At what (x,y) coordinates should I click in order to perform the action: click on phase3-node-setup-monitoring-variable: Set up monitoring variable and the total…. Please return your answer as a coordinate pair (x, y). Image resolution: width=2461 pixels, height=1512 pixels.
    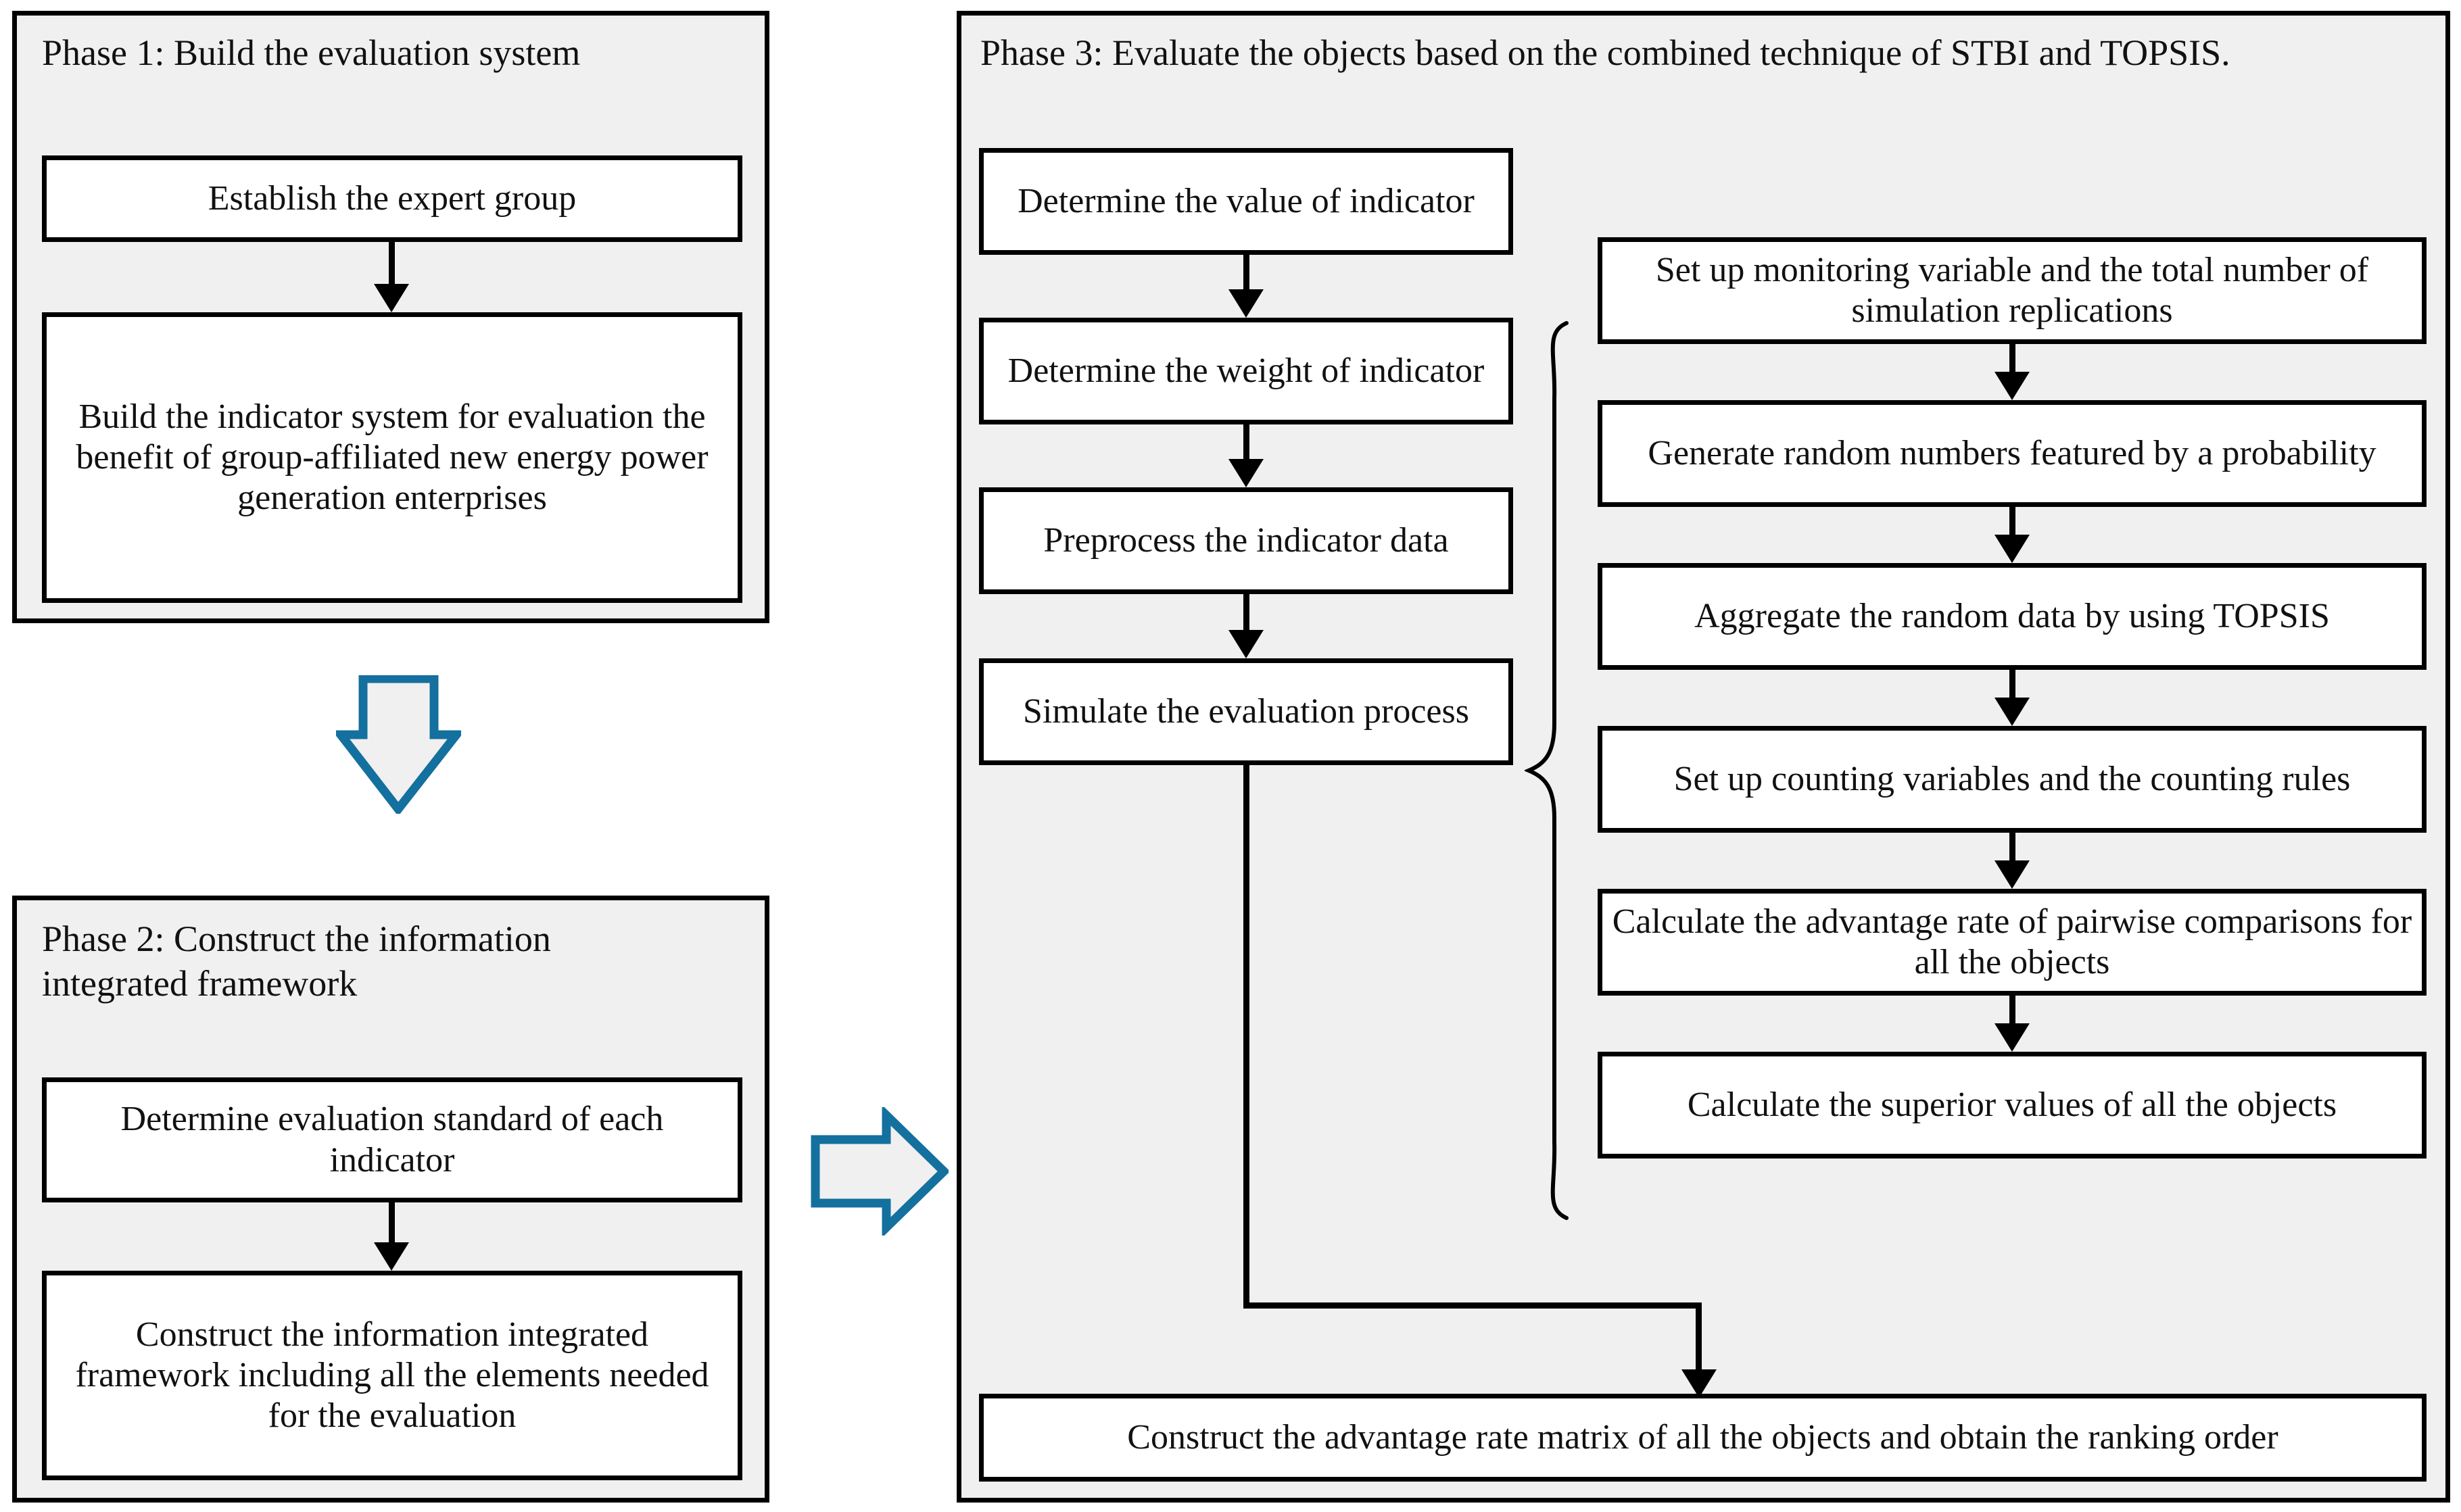
    Looking at the image, I should click on (2013, 290).